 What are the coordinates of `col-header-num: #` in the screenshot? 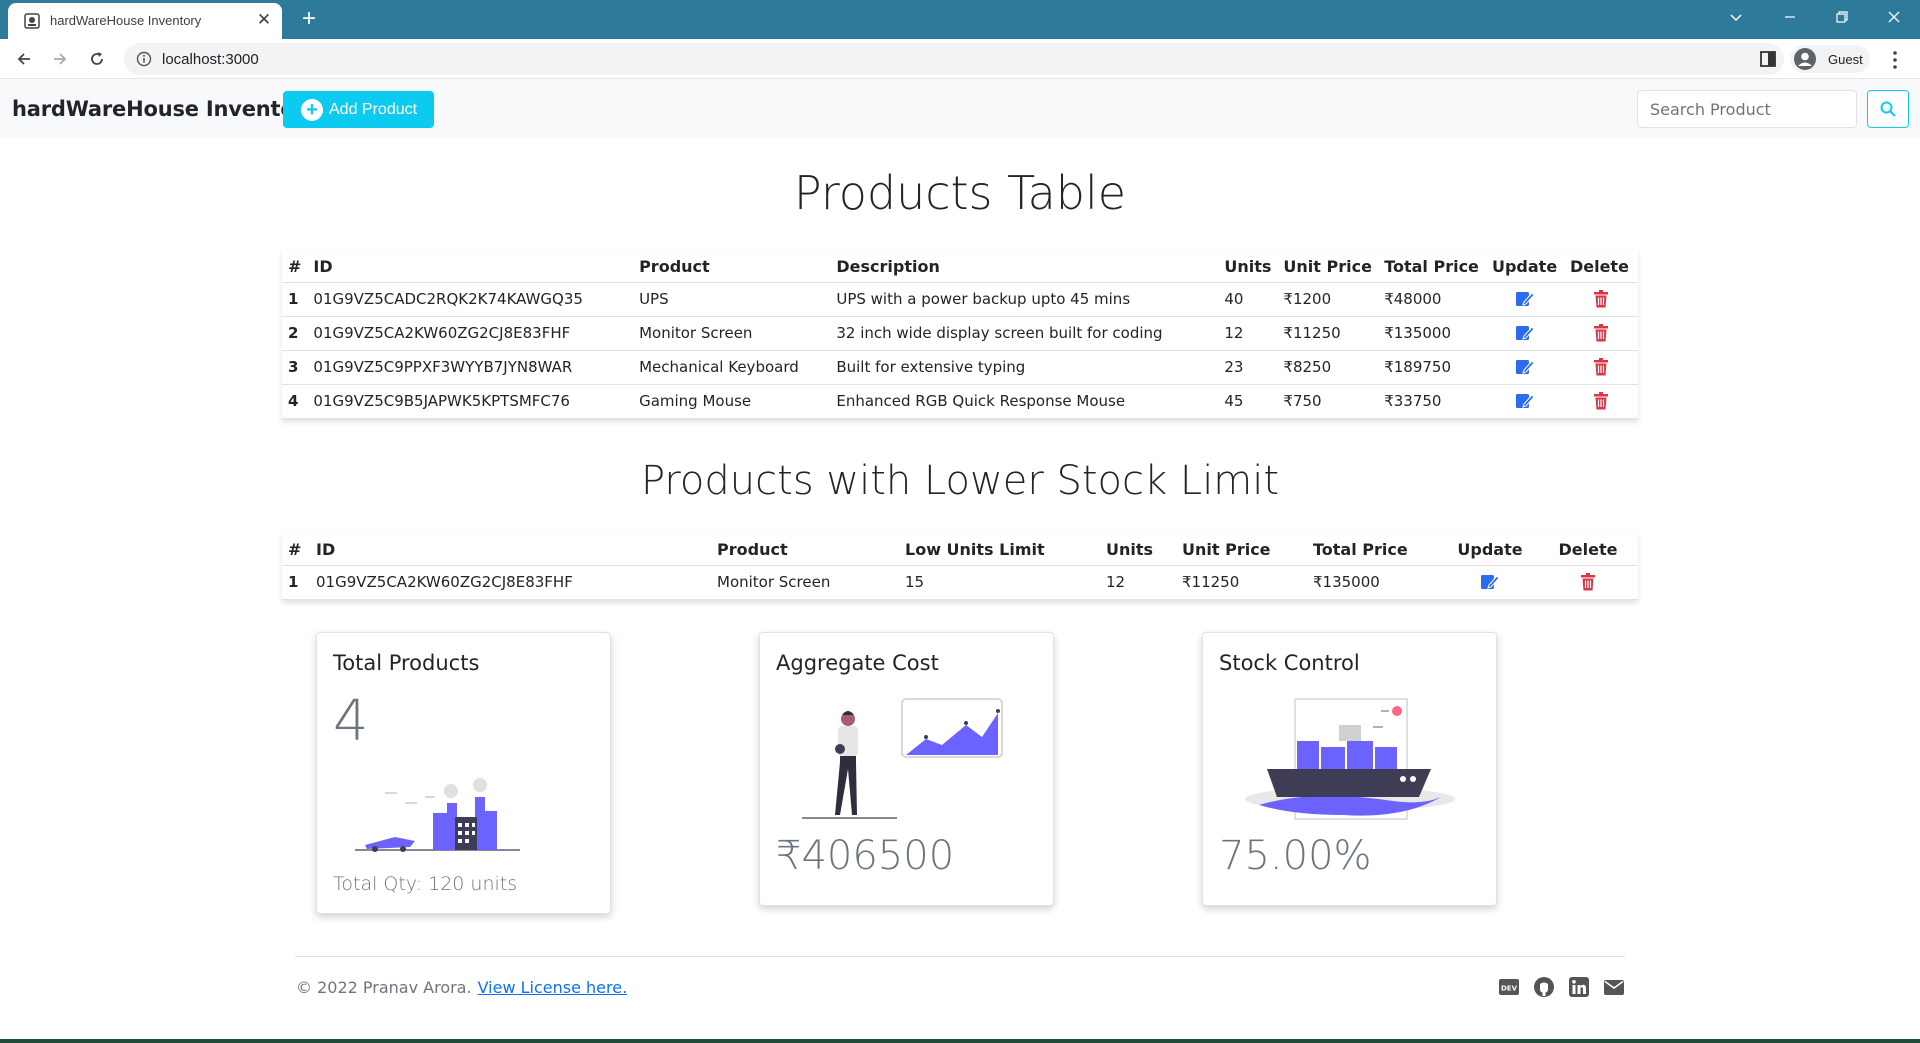 It's located at (295, 266).